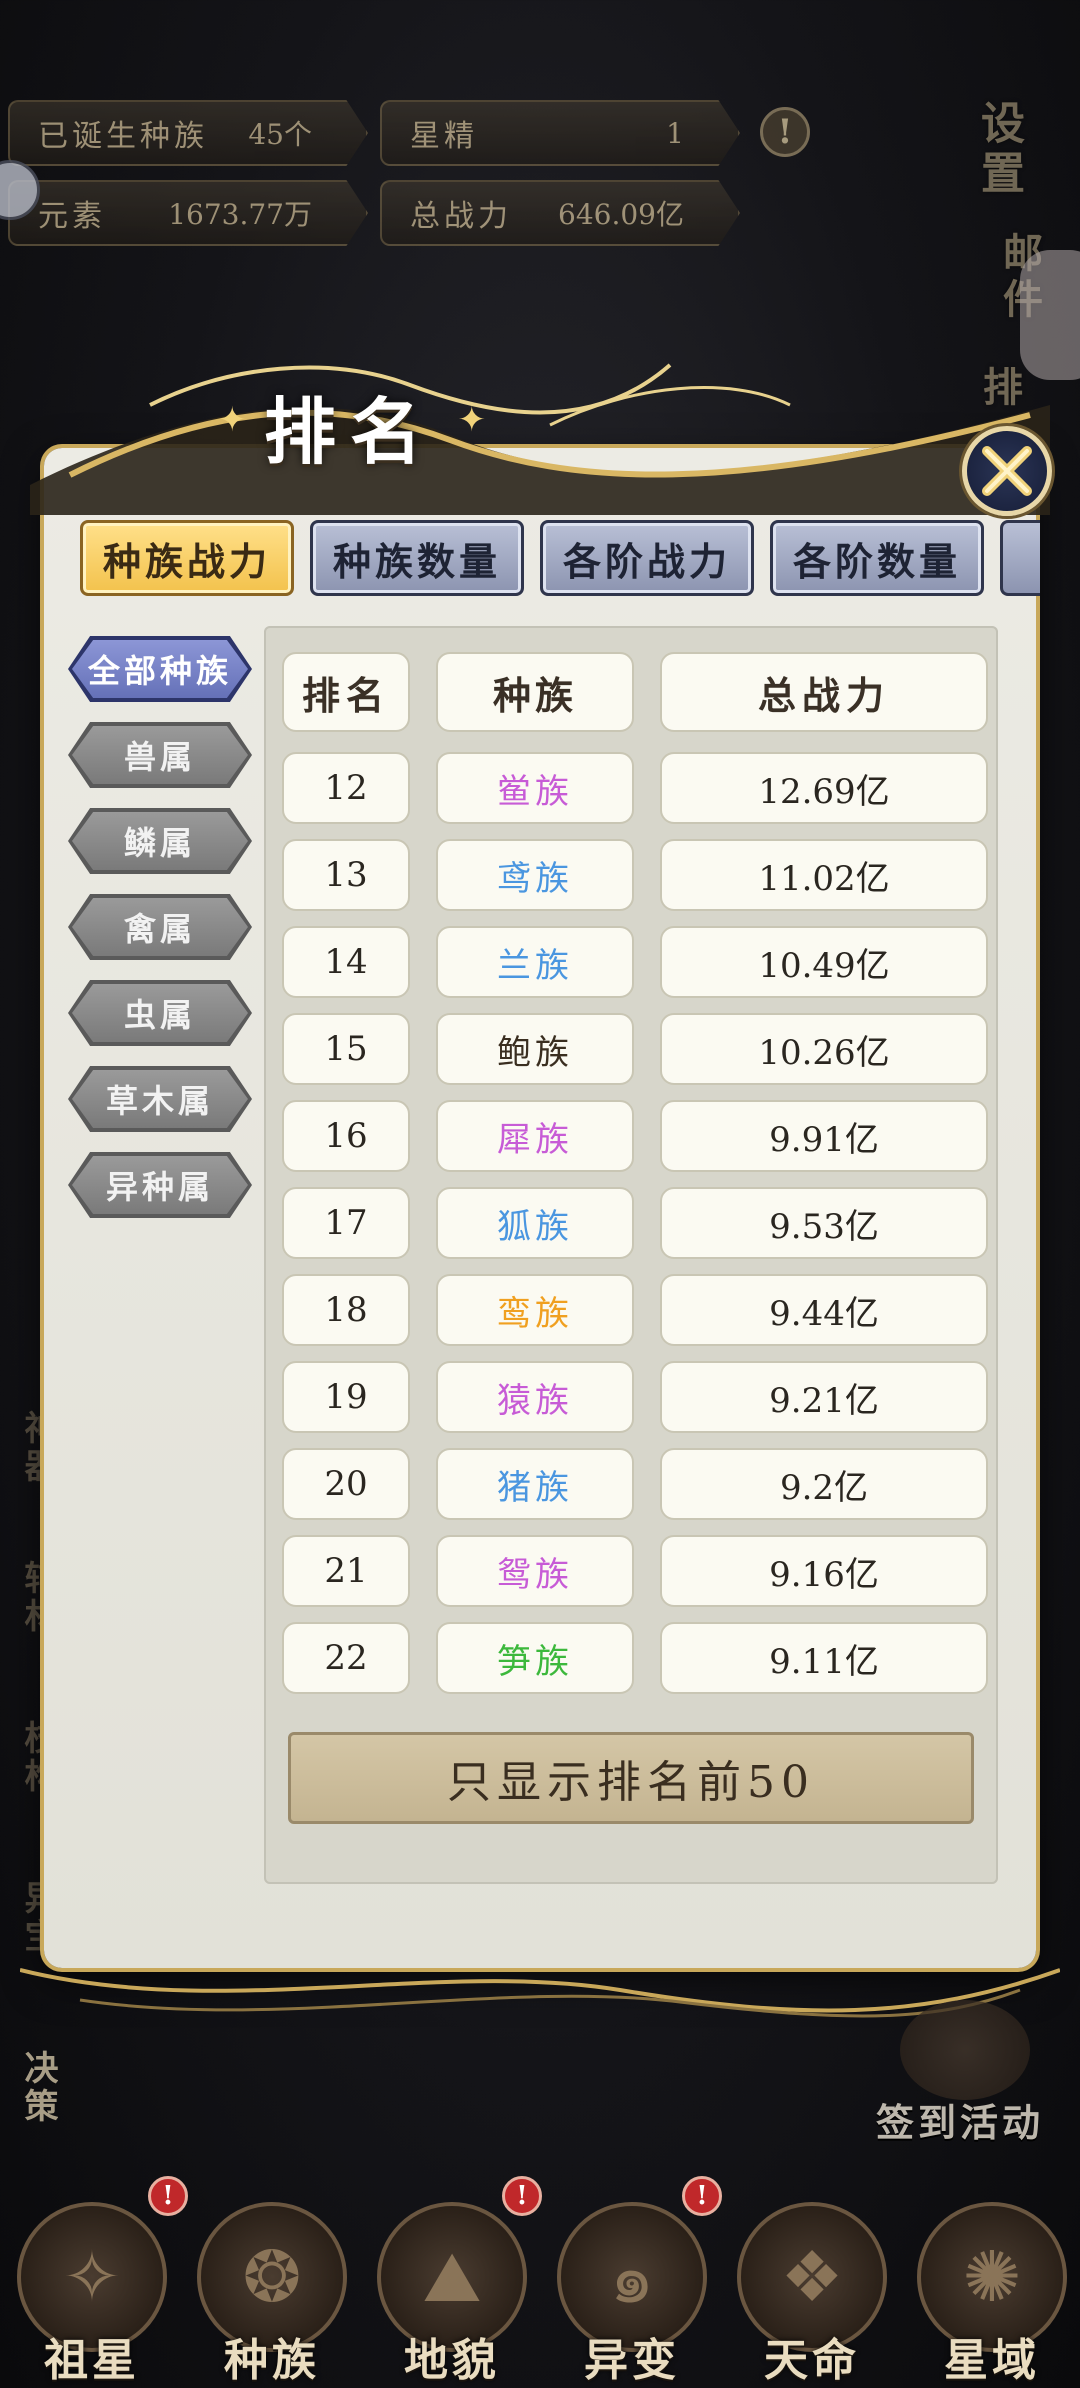 This screenshot has height=2388, width=1080. Describe the element at coordinates (168, 2196) in the screenshot. I see `ancestor-star-alert-icon: !` at that location.